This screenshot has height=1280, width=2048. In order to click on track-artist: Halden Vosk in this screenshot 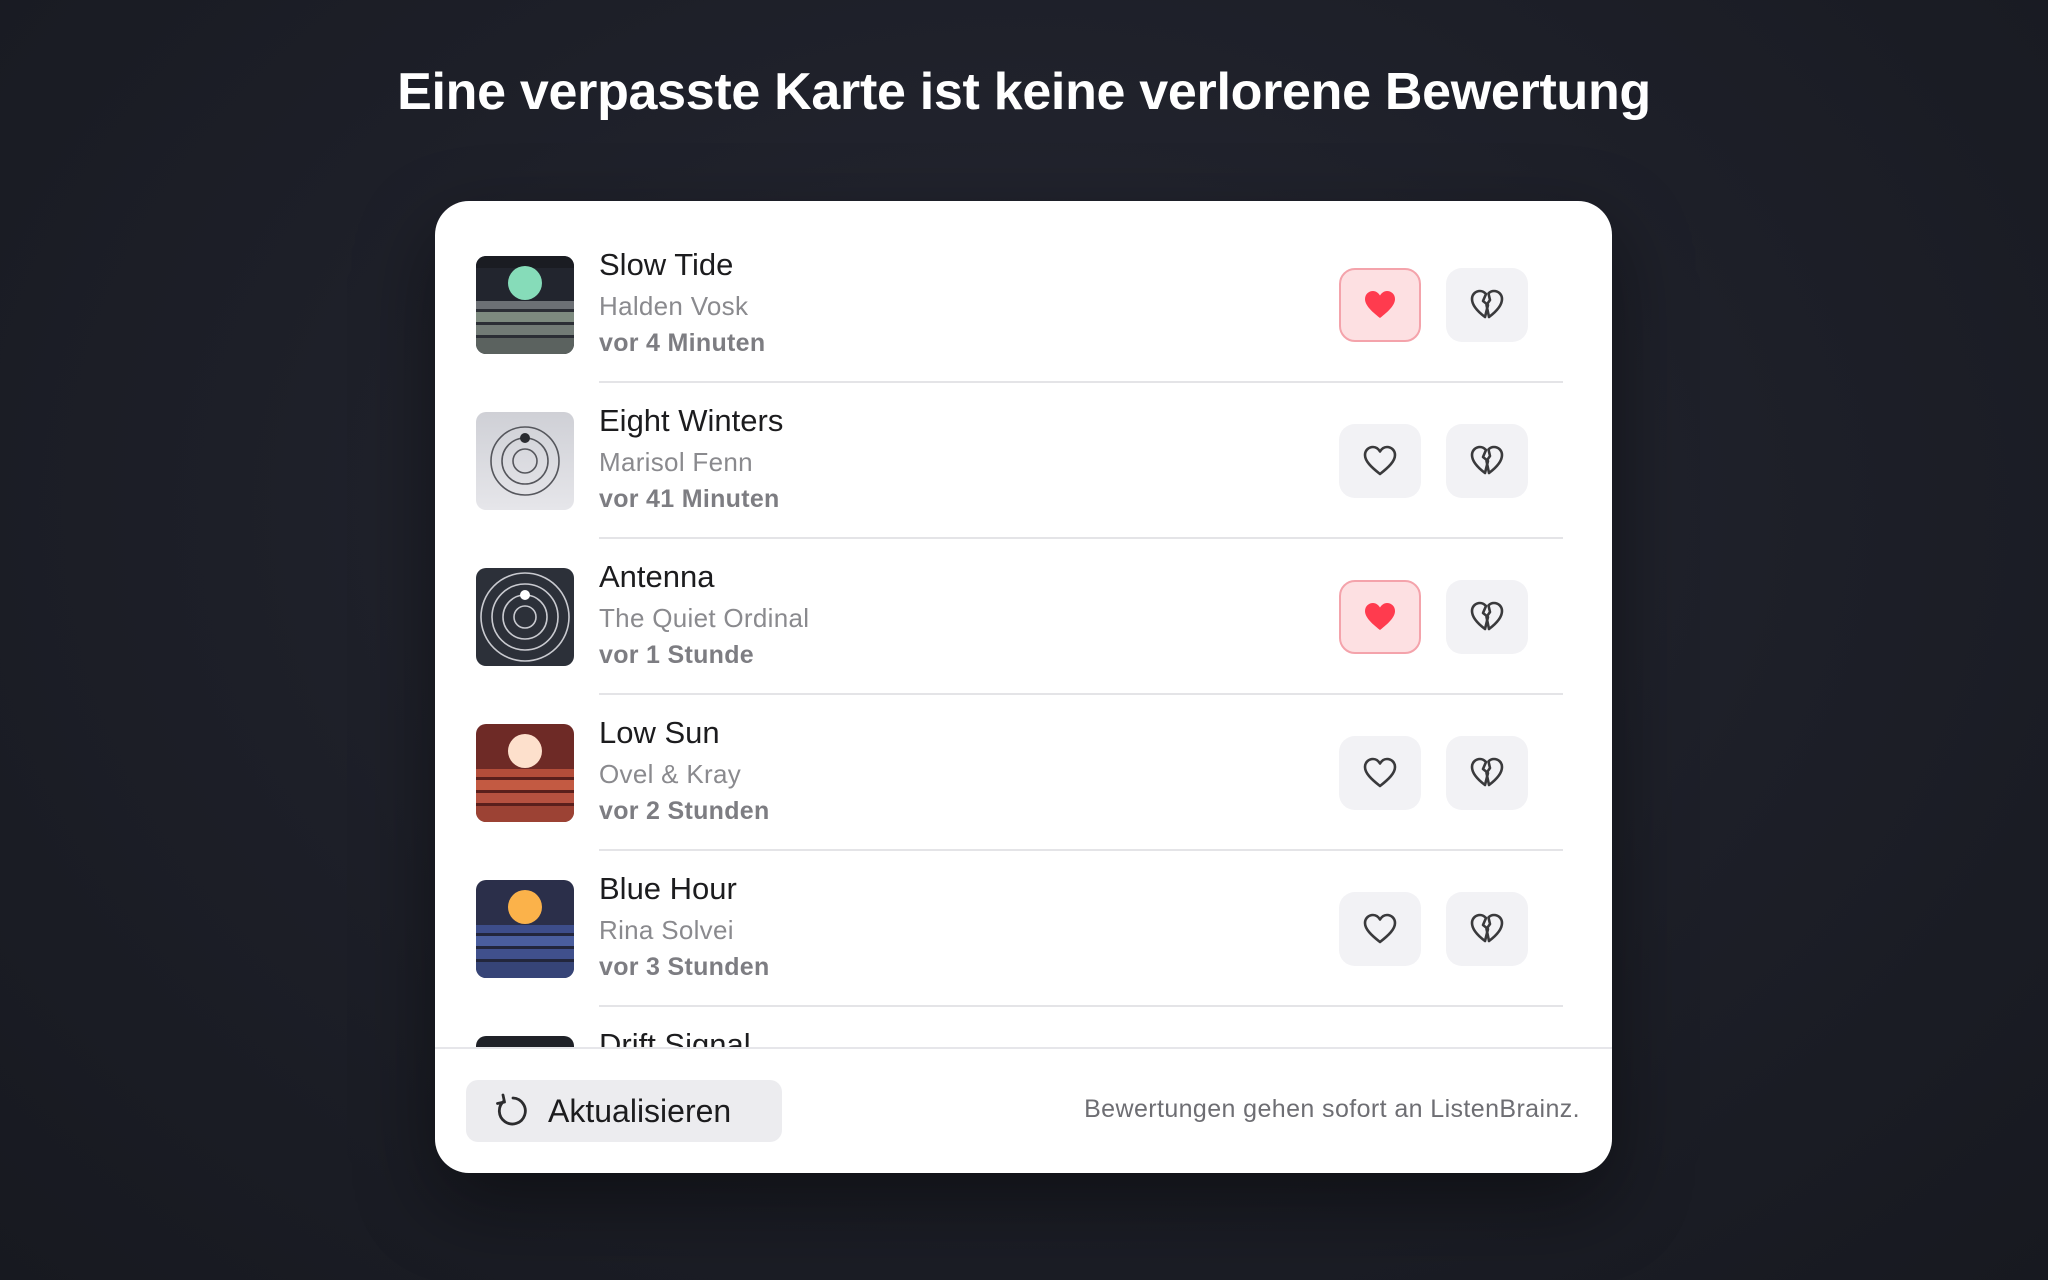, I will do `click(674, 306)`.